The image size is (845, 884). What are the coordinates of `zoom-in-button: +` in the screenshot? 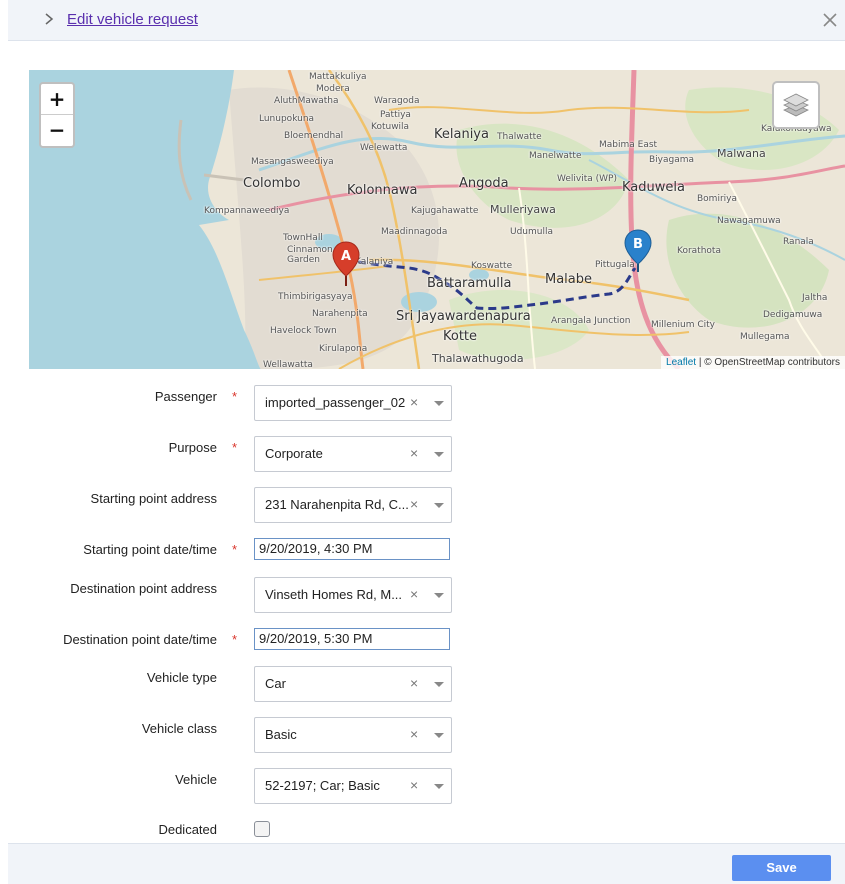 It's located at (57, 99).